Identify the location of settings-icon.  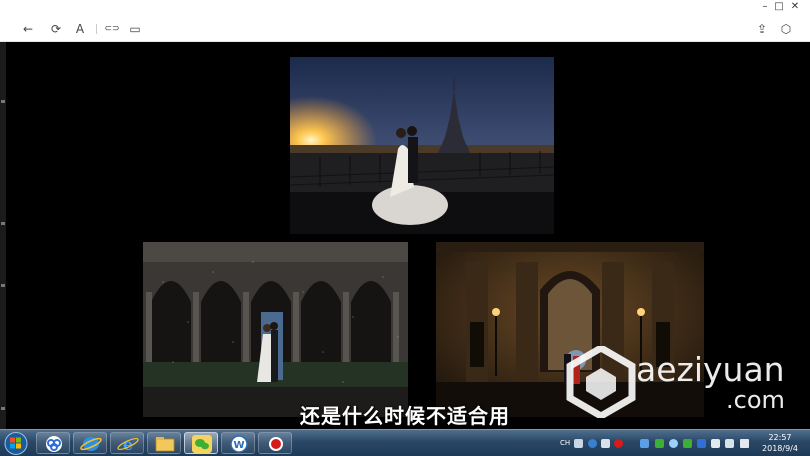
(605, 443).